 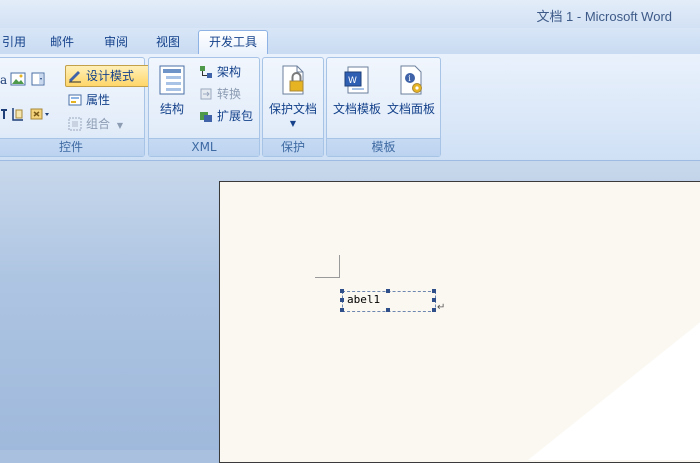 I want to click on combo-box-control-icon, so click(x=38, y=79).